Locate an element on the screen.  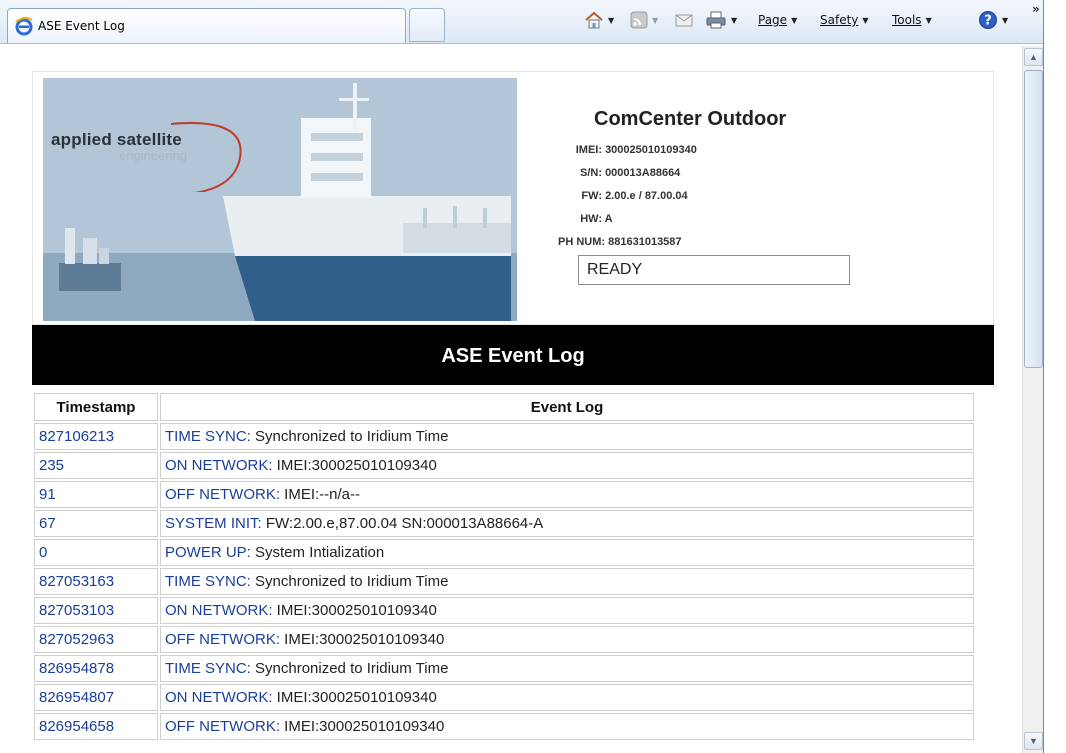
hardware-label: HW: is located at coordinates (591, 219).